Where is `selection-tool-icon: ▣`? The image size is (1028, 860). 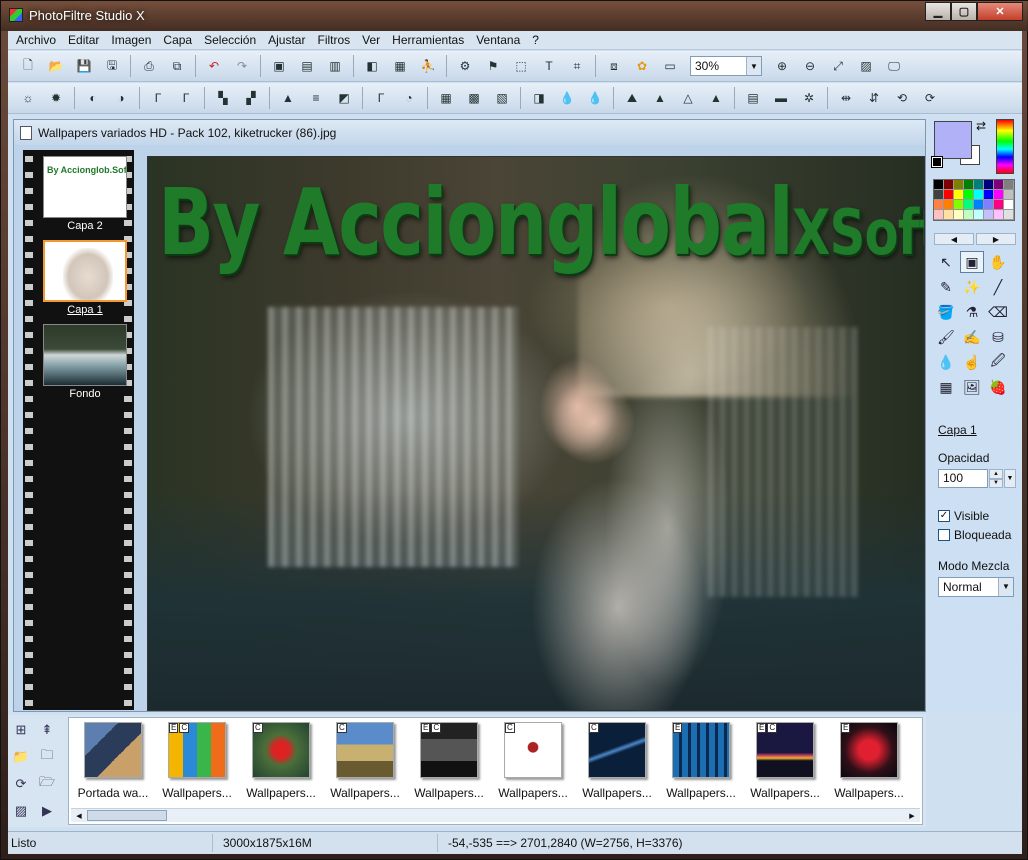 selection-tool-icon: ▣ is located at coordinates (972, 262).